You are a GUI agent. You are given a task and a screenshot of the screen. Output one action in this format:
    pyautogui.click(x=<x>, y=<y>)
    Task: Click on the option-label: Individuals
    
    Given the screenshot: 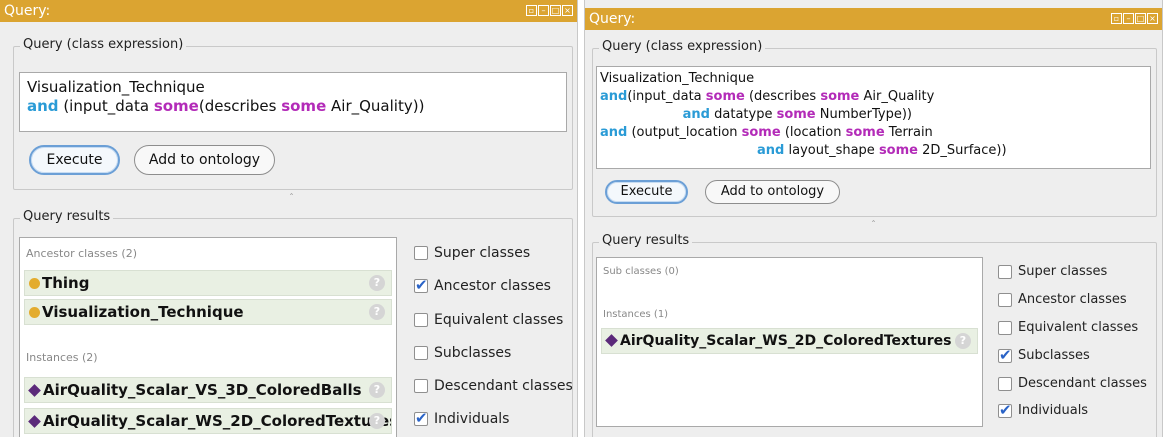 What is the action you would take?
    pyautogui.click(x=472, y=419)
    